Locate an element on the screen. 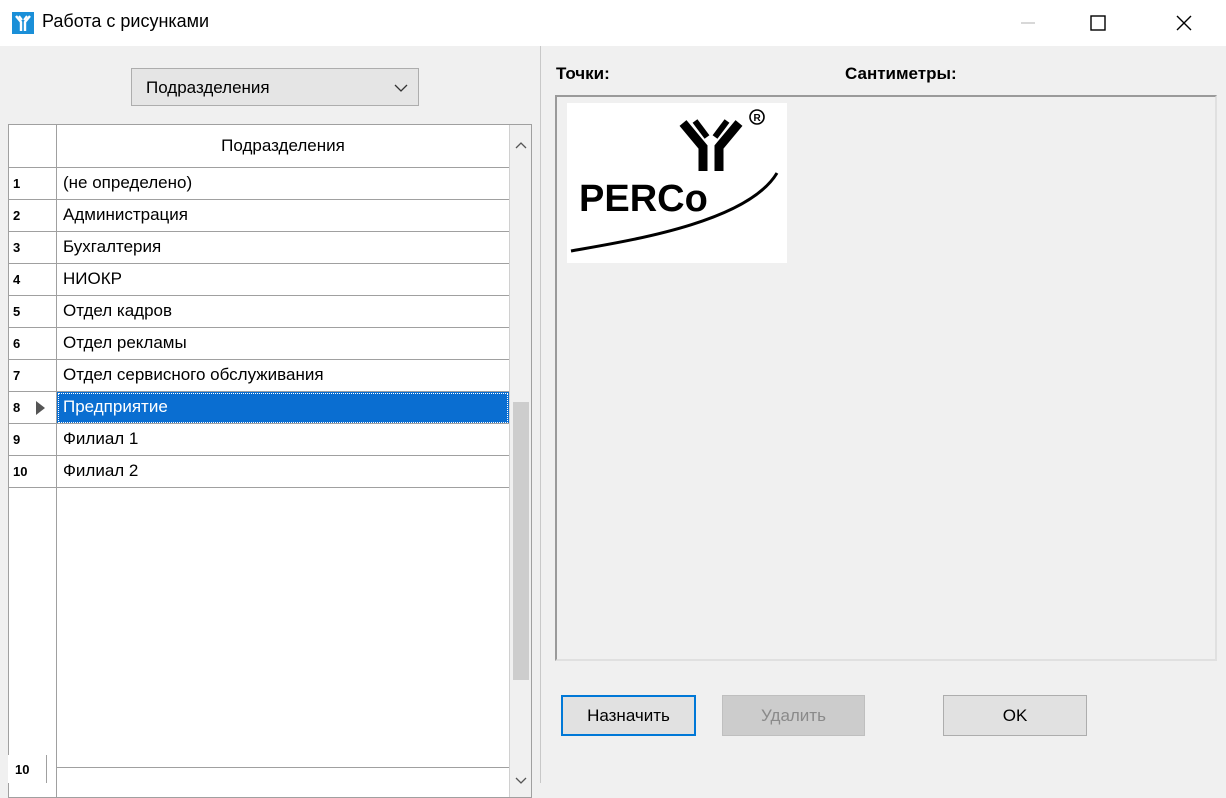  table-row: 5 Отдел кадров is located at coordinates (259, 312).